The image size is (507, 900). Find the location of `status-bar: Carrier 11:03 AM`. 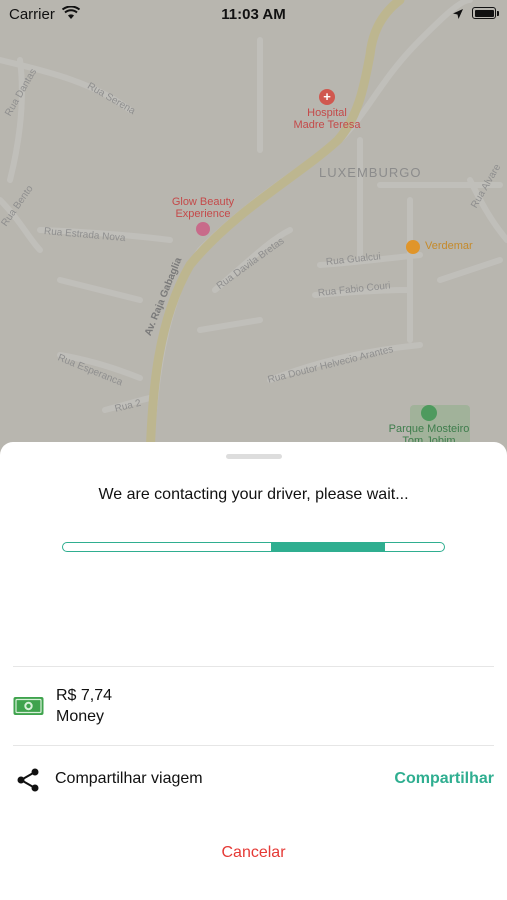

status-bar: Carrier 11:03 AM is located at coordinates (253, 14).